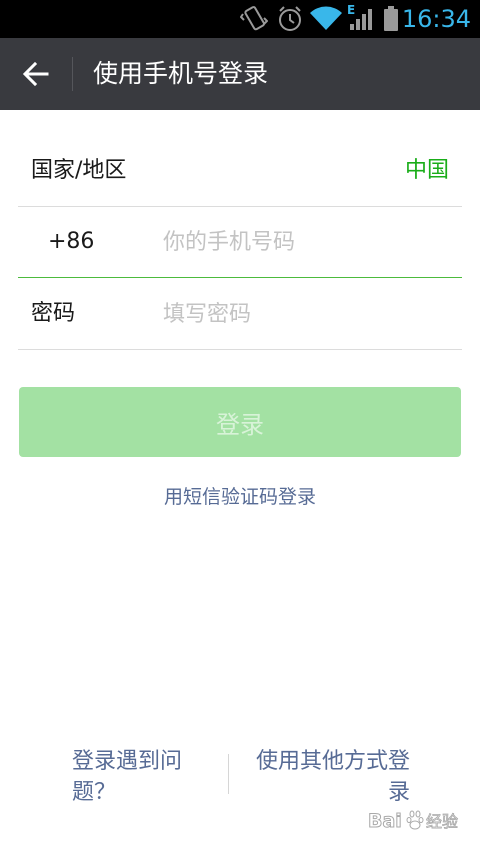 The image size is (480, 854). I want to click on region-value: 中国, so click(427, 171).